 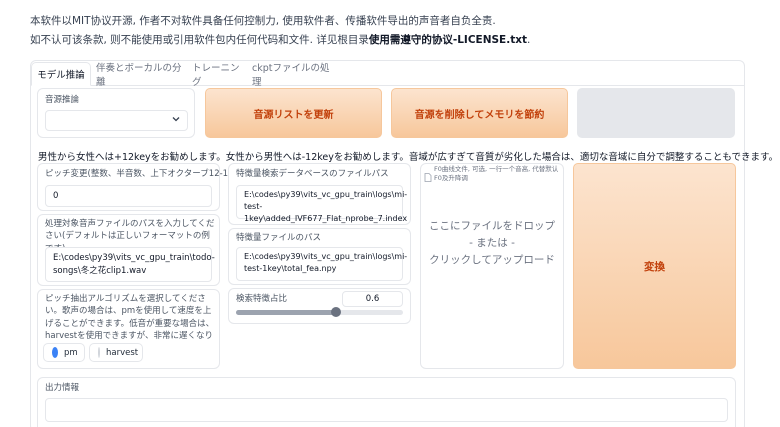 What do you see at coordinates (71, 352) in the screenshot?
I see `radio-pm-label: pm` at bounding box center [71, 352].